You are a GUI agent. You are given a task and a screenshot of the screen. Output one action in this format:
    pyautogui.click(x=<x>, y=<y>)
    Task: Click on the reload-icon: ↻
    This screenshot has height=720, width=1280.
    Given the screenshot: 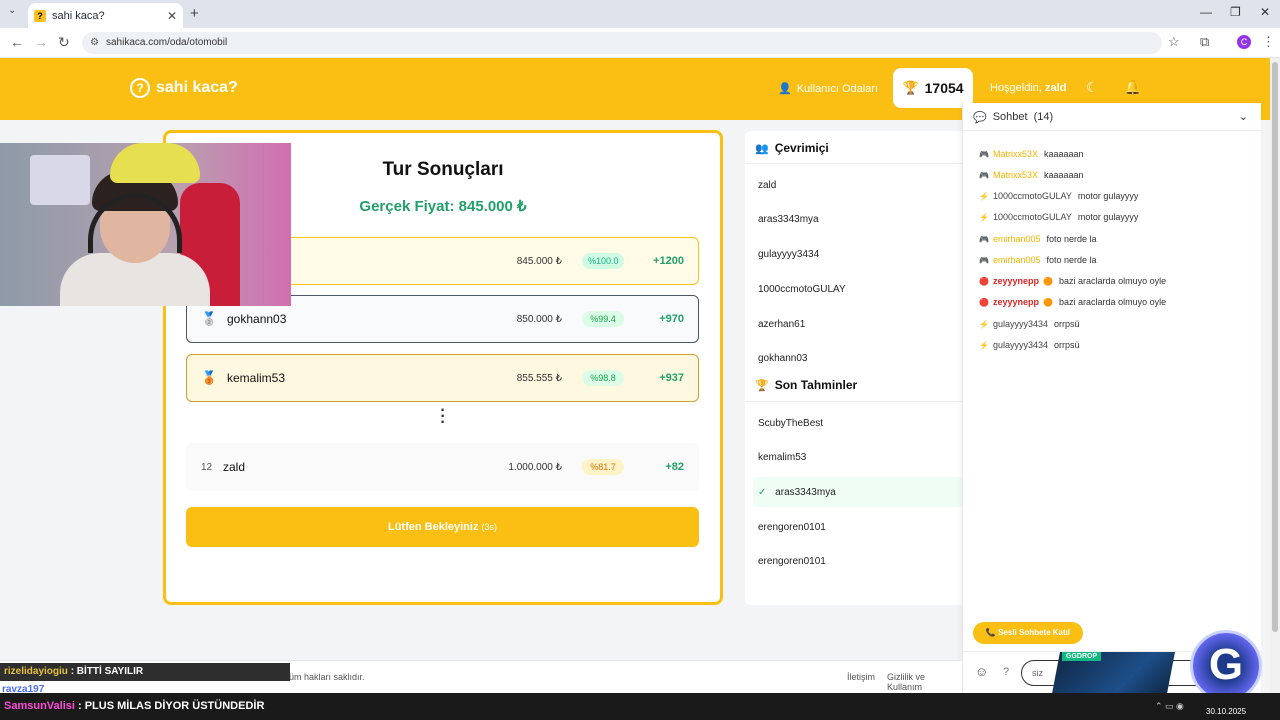 What is the action you would take?
    pyautogui.click(x=64, y=42)
    